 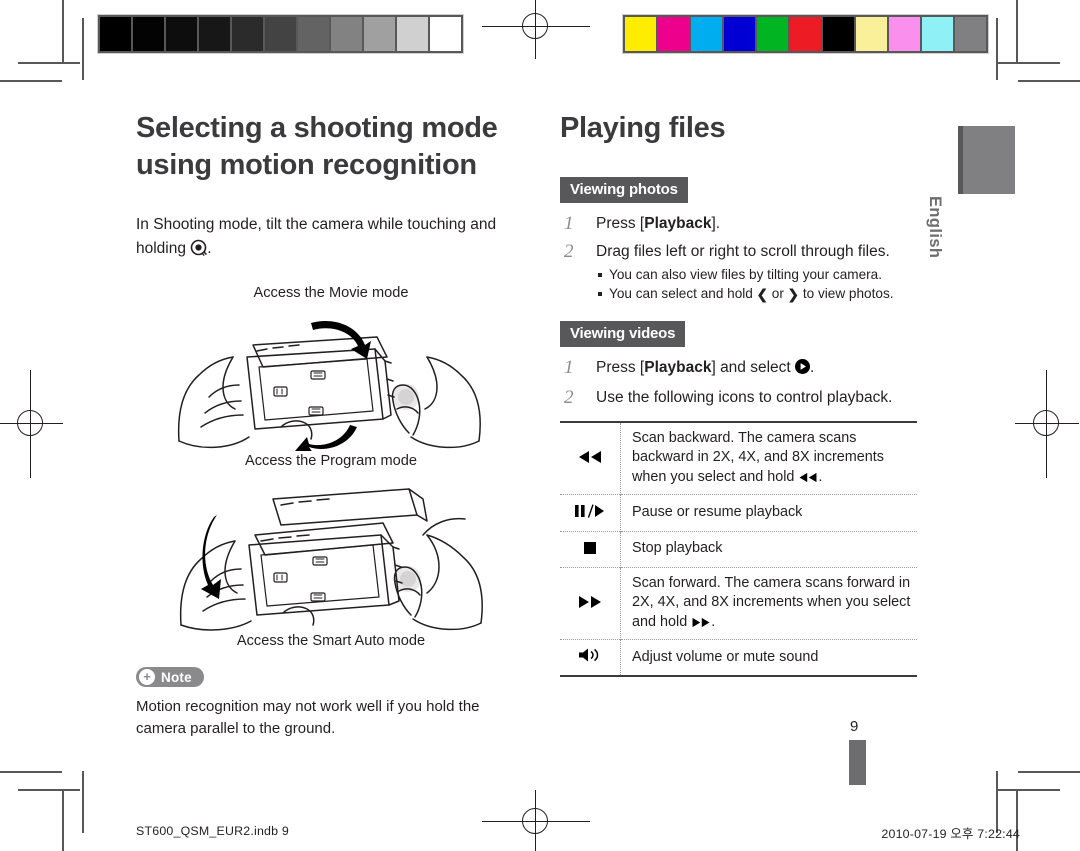 What do you see at coordinates (803, 369) in the screenshot?
I see `play-circle-icon` at bounding box center [803, 369].